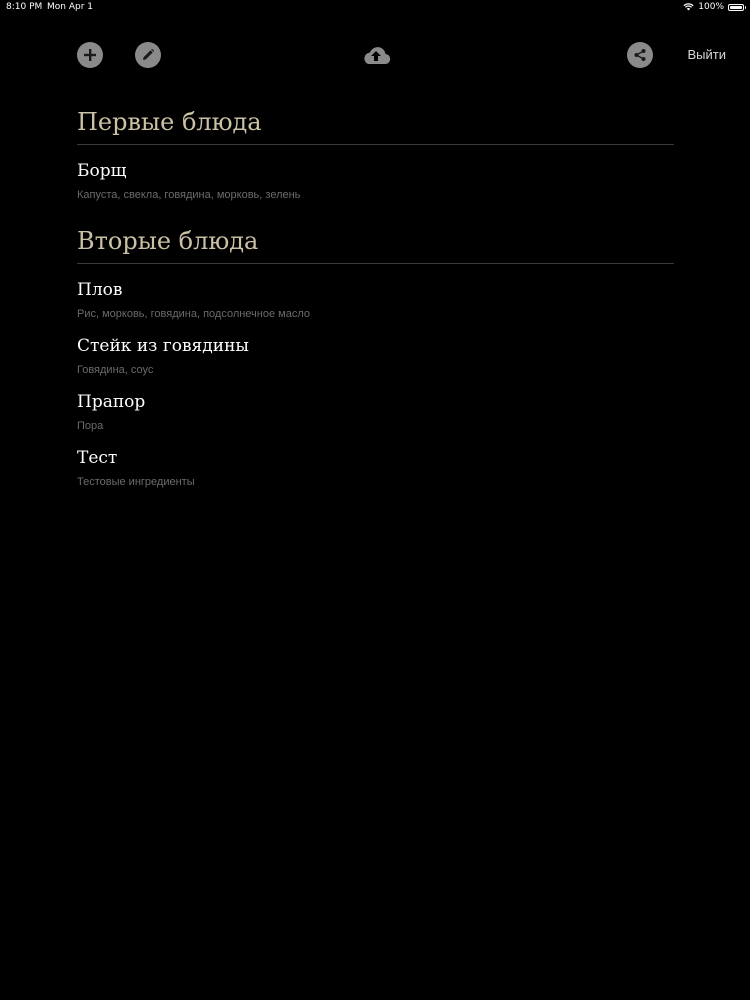 The width and height of the screenshot is (750, 1000). What do you see at coordinates (100, 290) in the screenshot?
I see `dish-name: Плов` at bounding box center [100, 290].